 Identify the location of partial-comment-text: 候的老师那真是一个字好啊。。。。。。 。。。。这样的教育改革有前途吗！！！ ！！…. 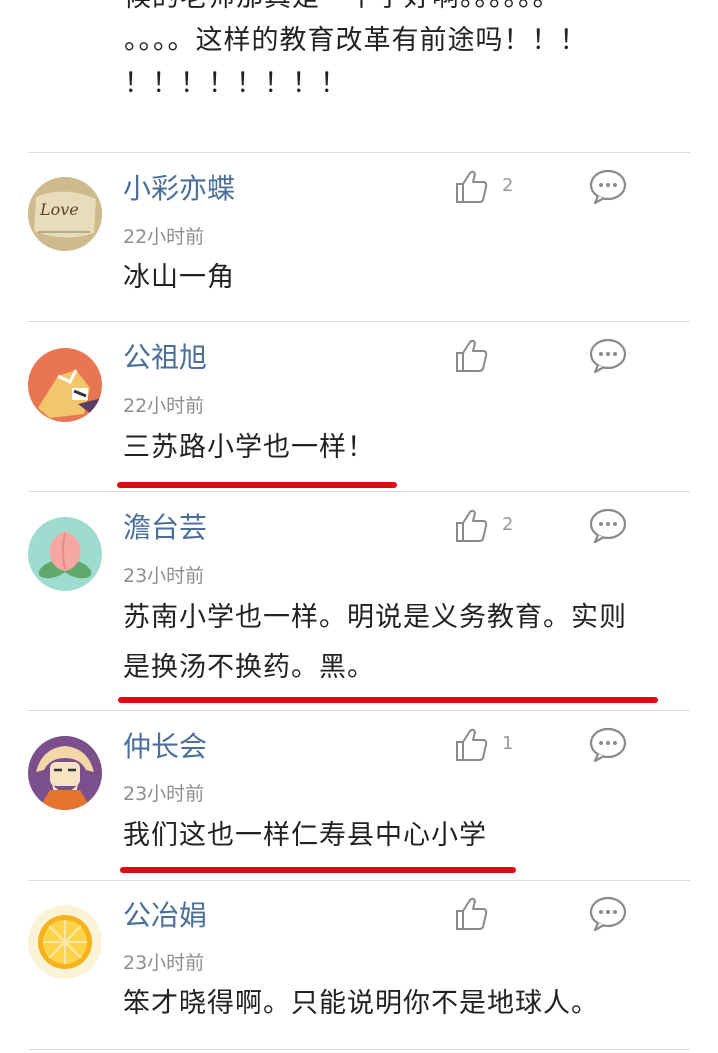
(404, 52).